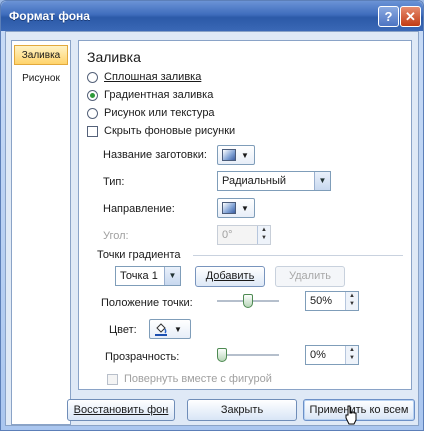  What do you see at coordinates (351, 415) in the screenshot?
I see `hand-cursor-icon` at bounding box center [351, 415].